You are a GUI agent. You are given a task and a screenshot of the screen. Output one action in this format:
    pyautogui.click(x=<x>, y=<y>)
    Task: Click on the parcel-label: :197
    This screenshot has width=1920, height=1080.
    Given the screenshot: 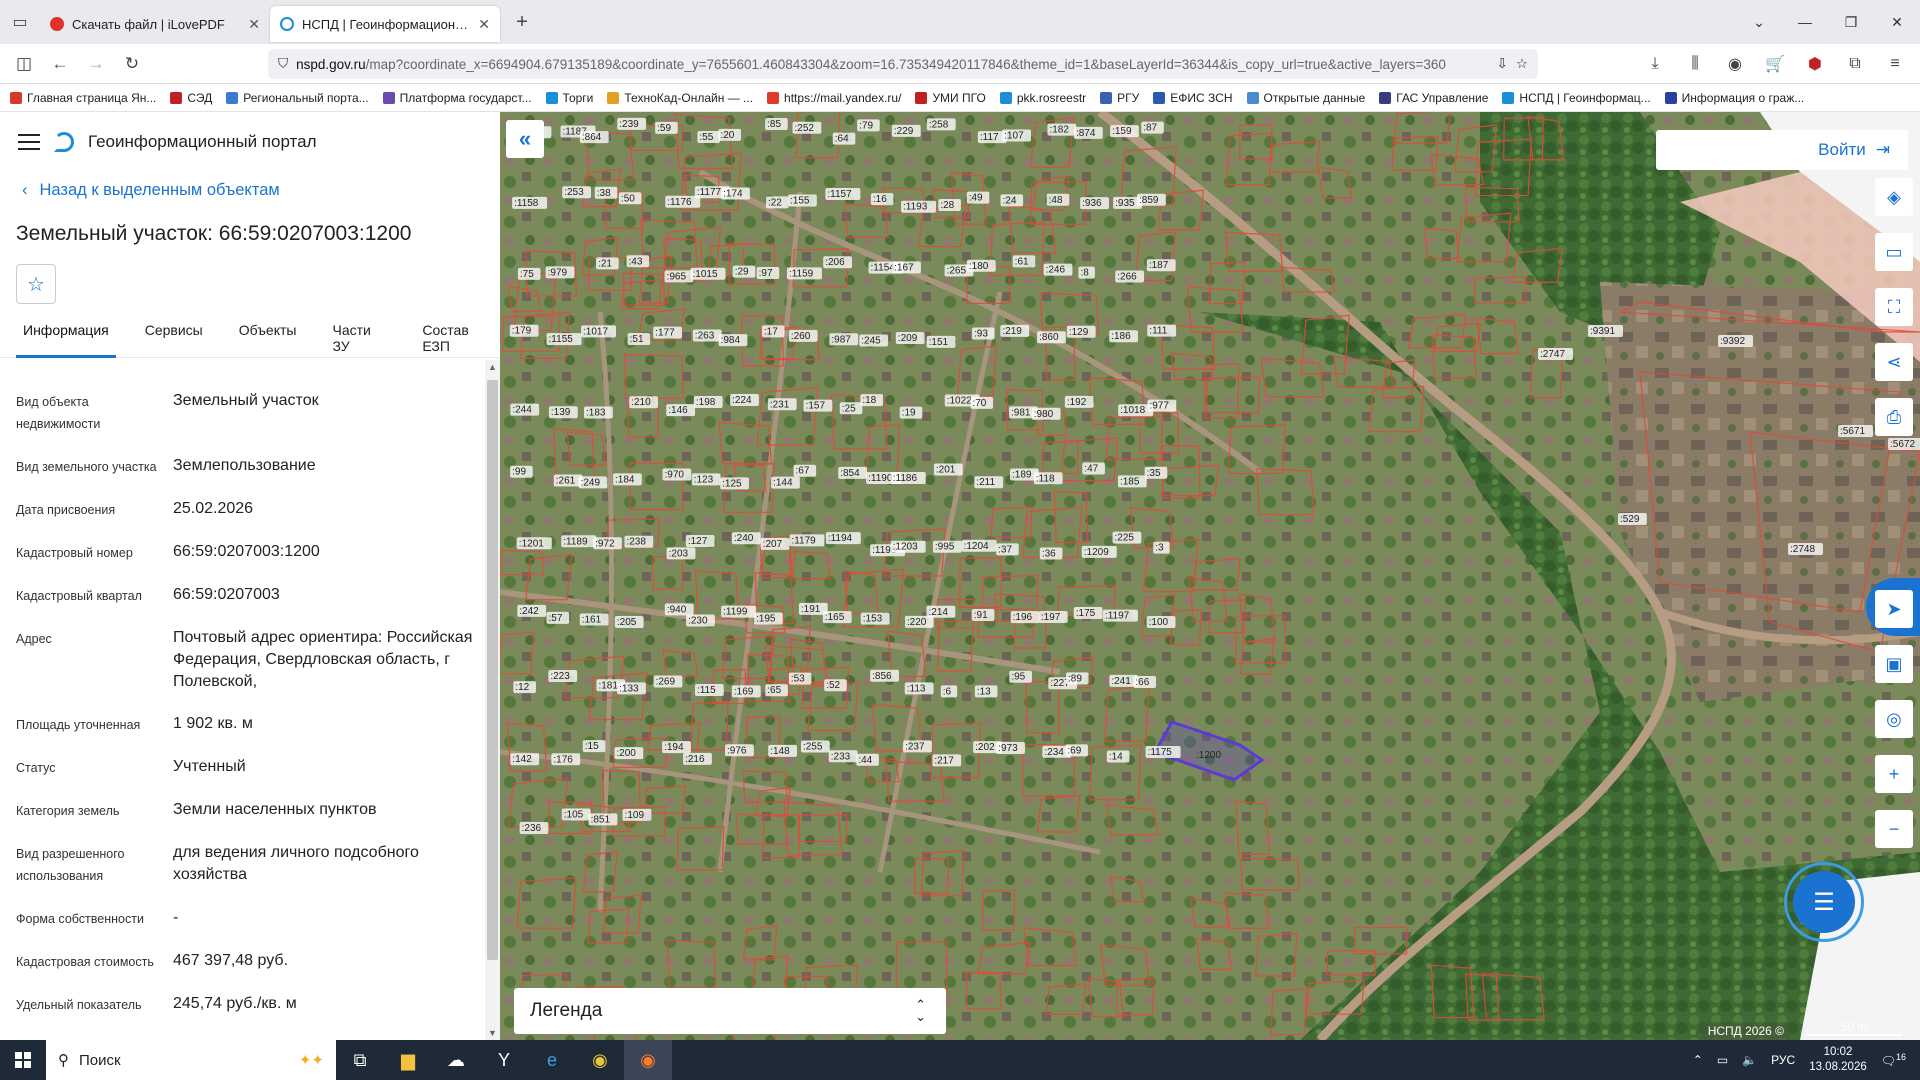 What is the action you would take?
    pyautogui.click(x=1051, y=617)
    